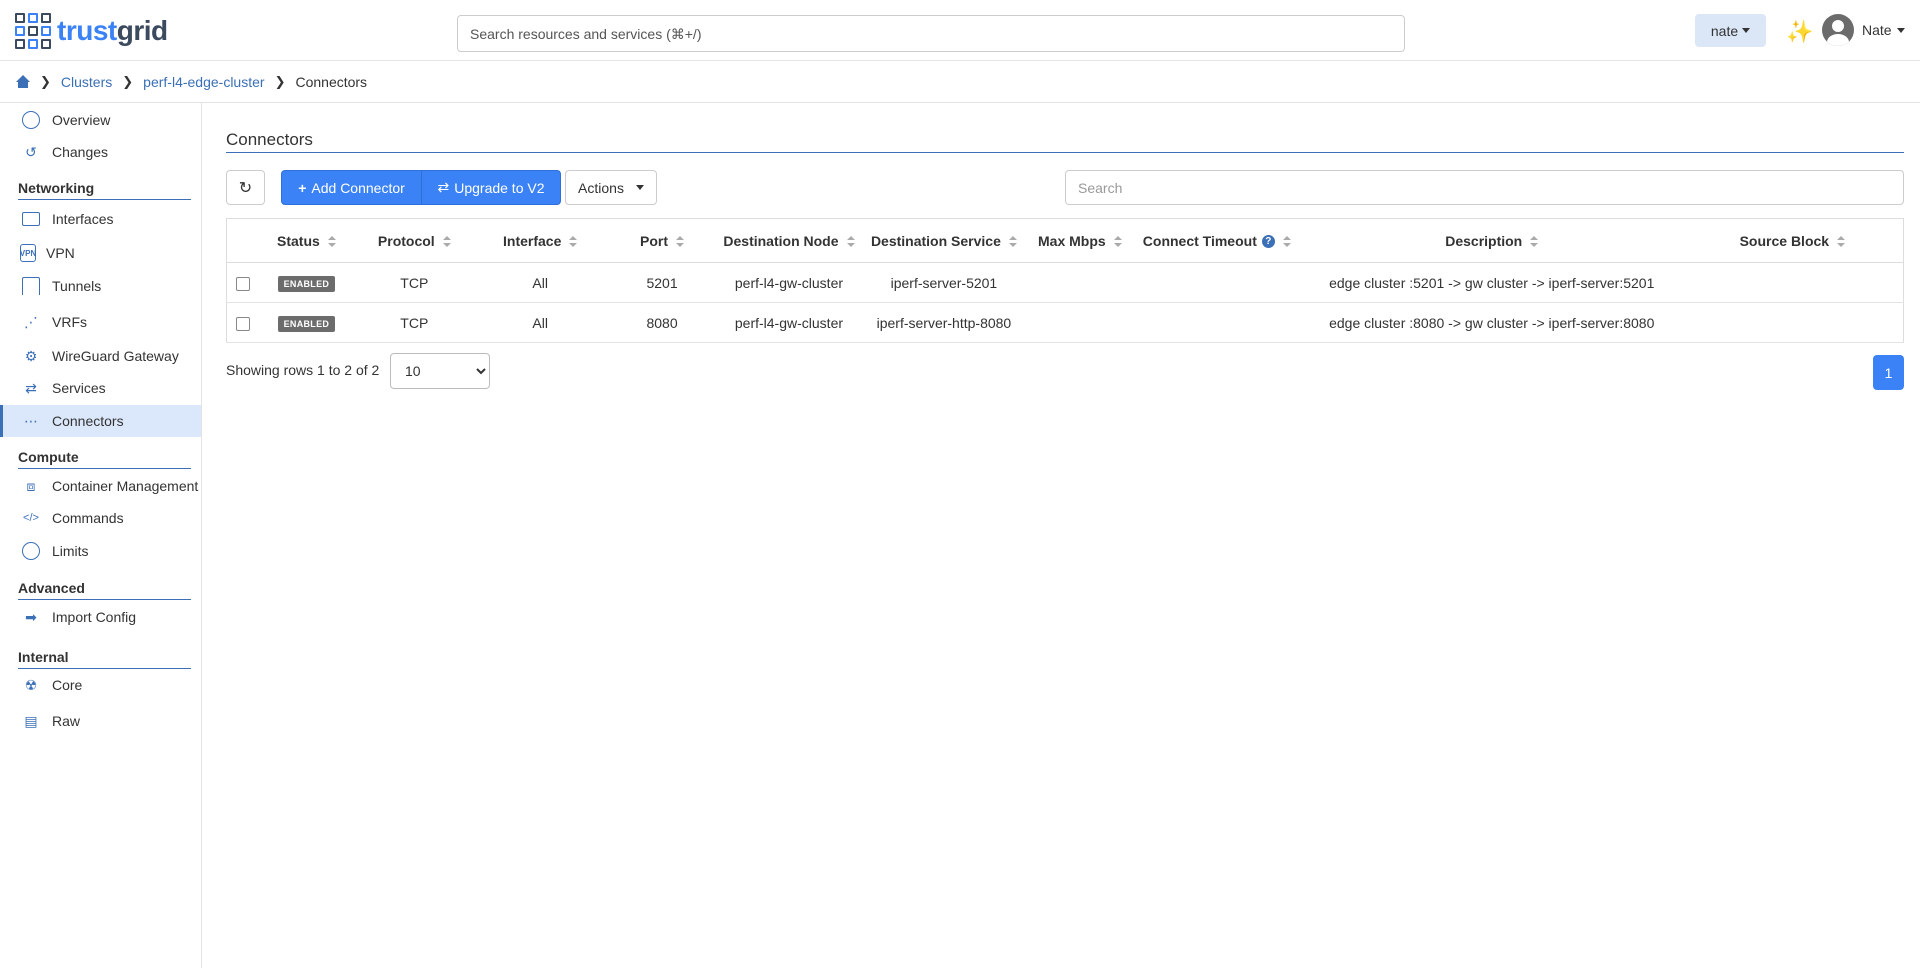 The height and width of the screenshot is (968, 1920). I want to click on header-interface: Interface, so click(540, 240).